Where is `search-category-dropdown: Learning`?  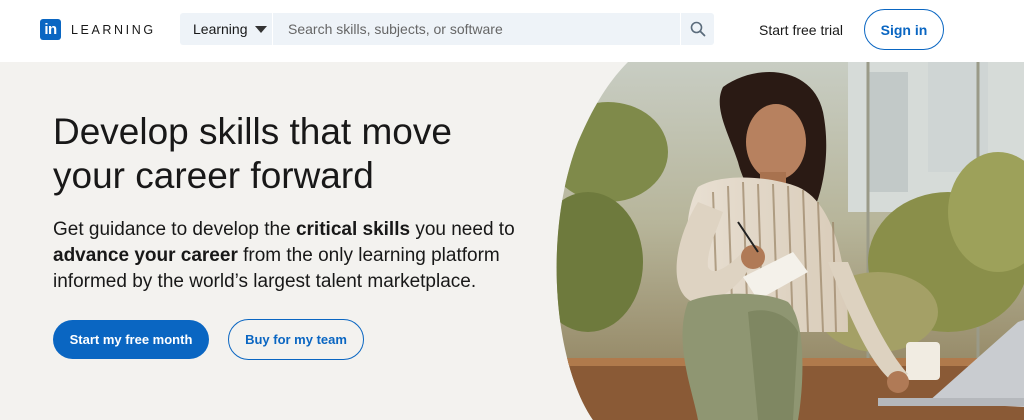 search-category-dropdown: Learning is located at coordinates (226, 29).